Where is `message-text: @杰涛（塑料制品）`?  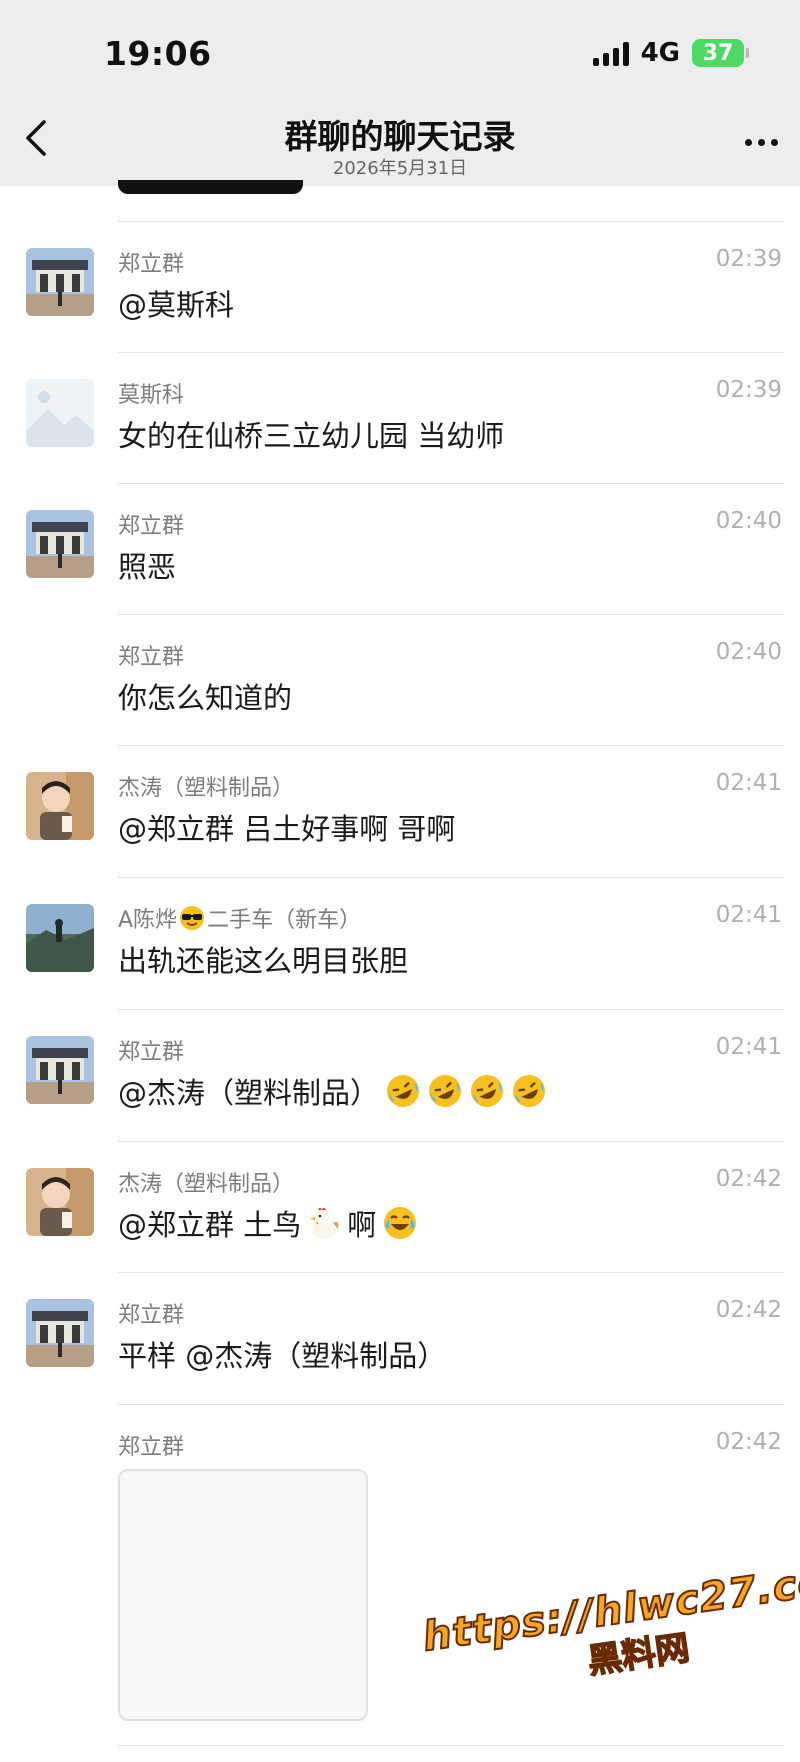 message-text: @杰涛（塑料制品） is located at coordinates (332, 1091).